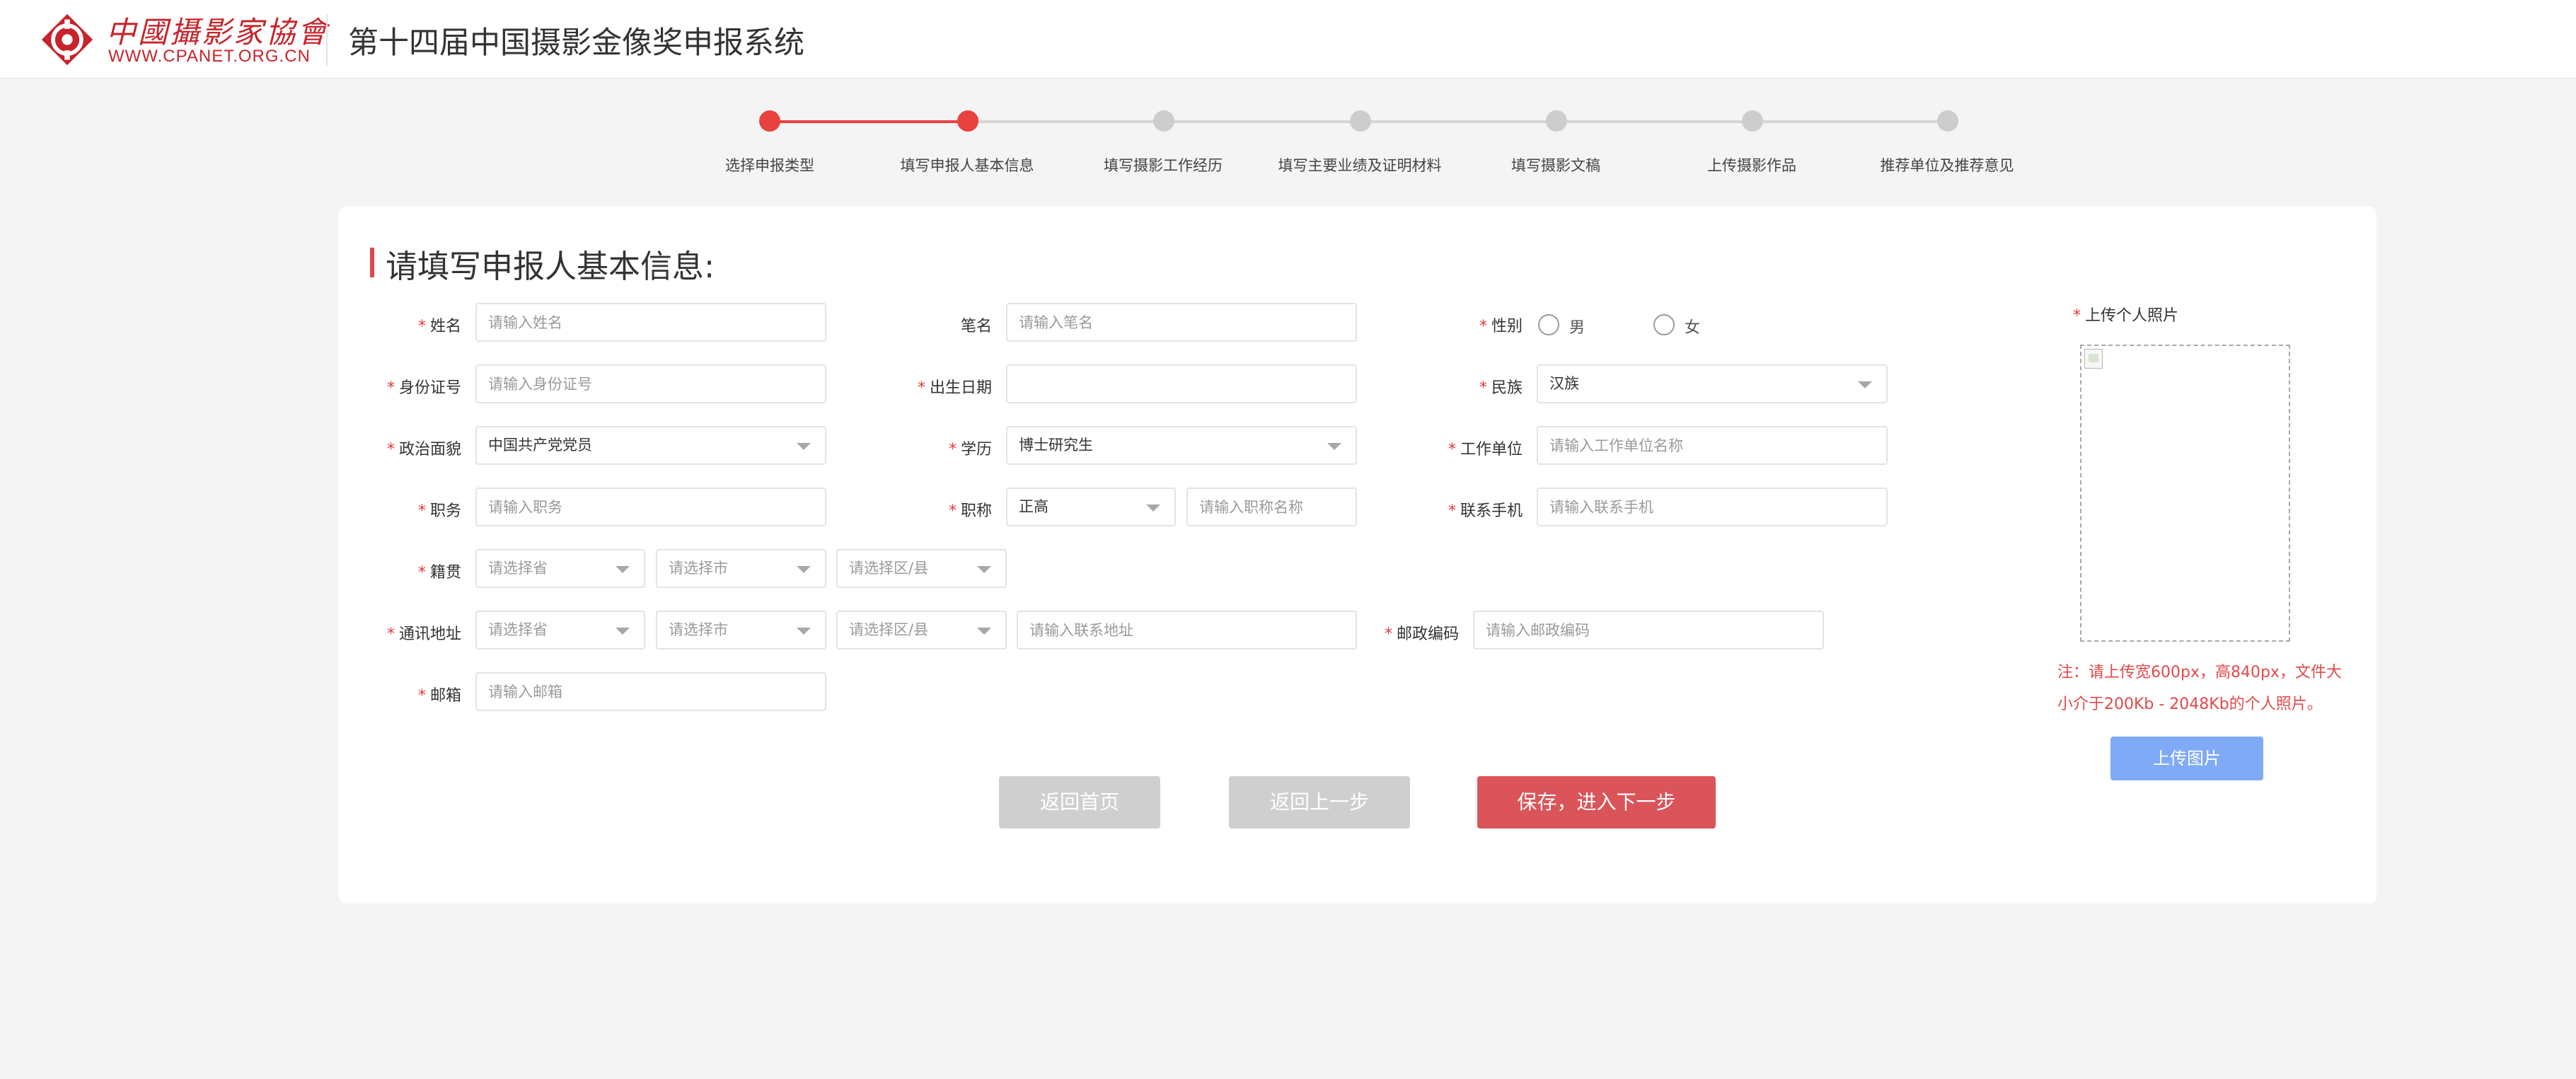  I want to click on header-divider, so click(327, 39).